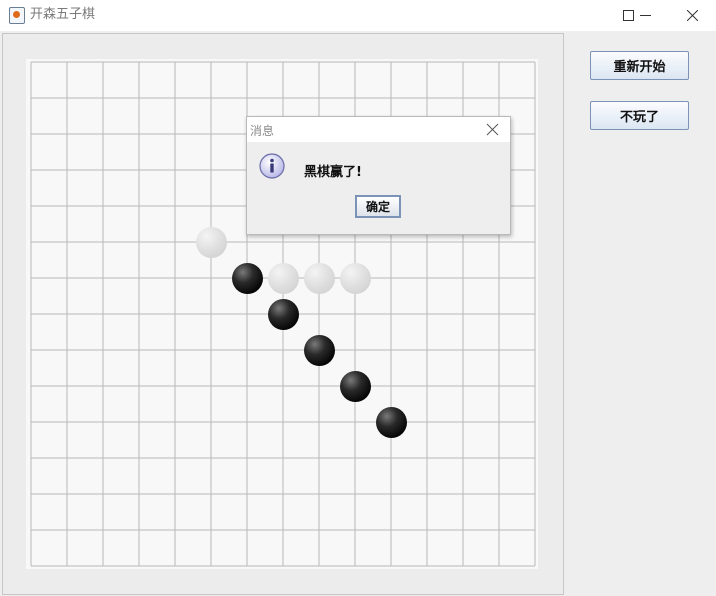 This screenshot has height=596, width=716. I want to click on restart-button: 重新开始, so click(639, 65).